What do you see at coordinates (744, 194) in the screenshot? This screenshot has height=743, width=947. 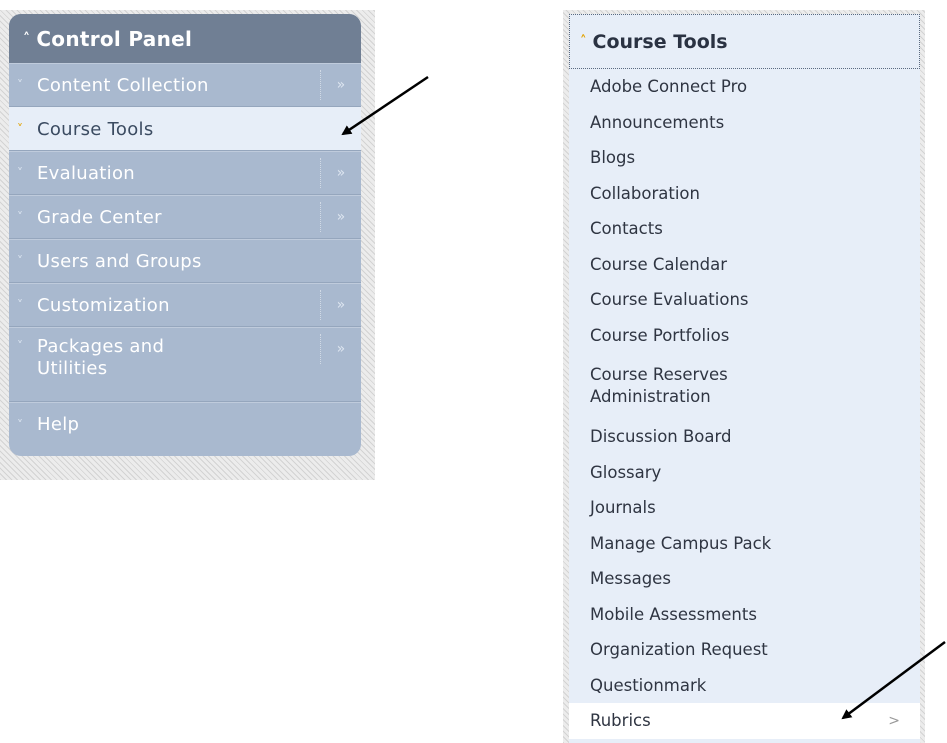 I see `course-tool-item: Collaboration` at bounding box center [744, 194].